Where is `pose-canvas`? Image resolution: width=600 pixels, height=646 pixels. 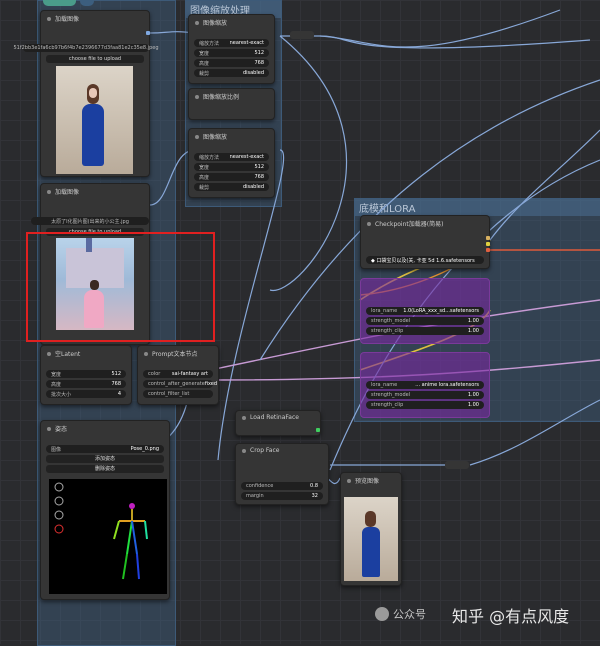
pose-canvas is located at coordinates (108, 536).